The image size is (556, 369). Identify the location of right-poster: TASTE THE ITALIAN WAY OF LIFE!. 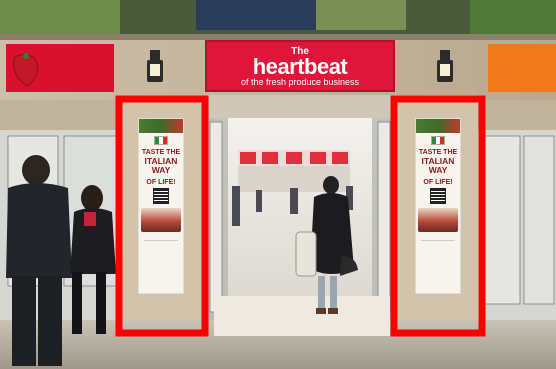
(438, 206).